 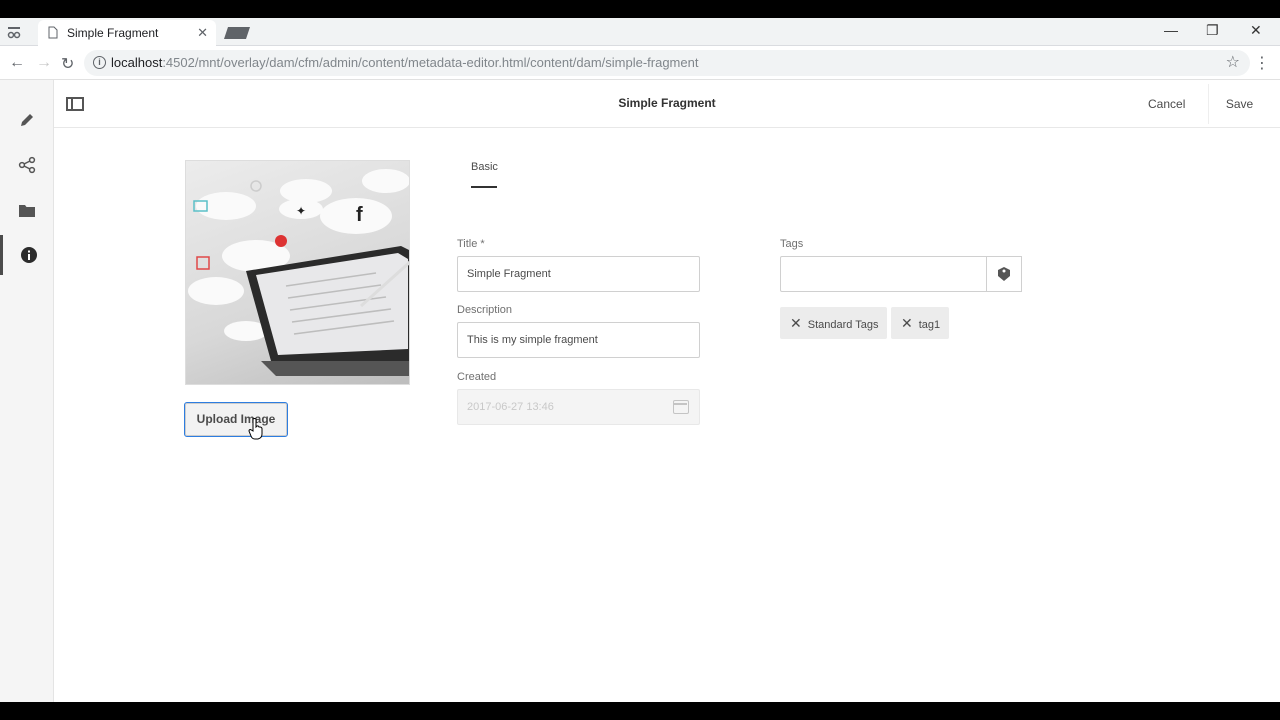 What do you see at coordinates (485, 310) in the screenshot?
I see `description-label: Description` at bounding box center [485, 310].